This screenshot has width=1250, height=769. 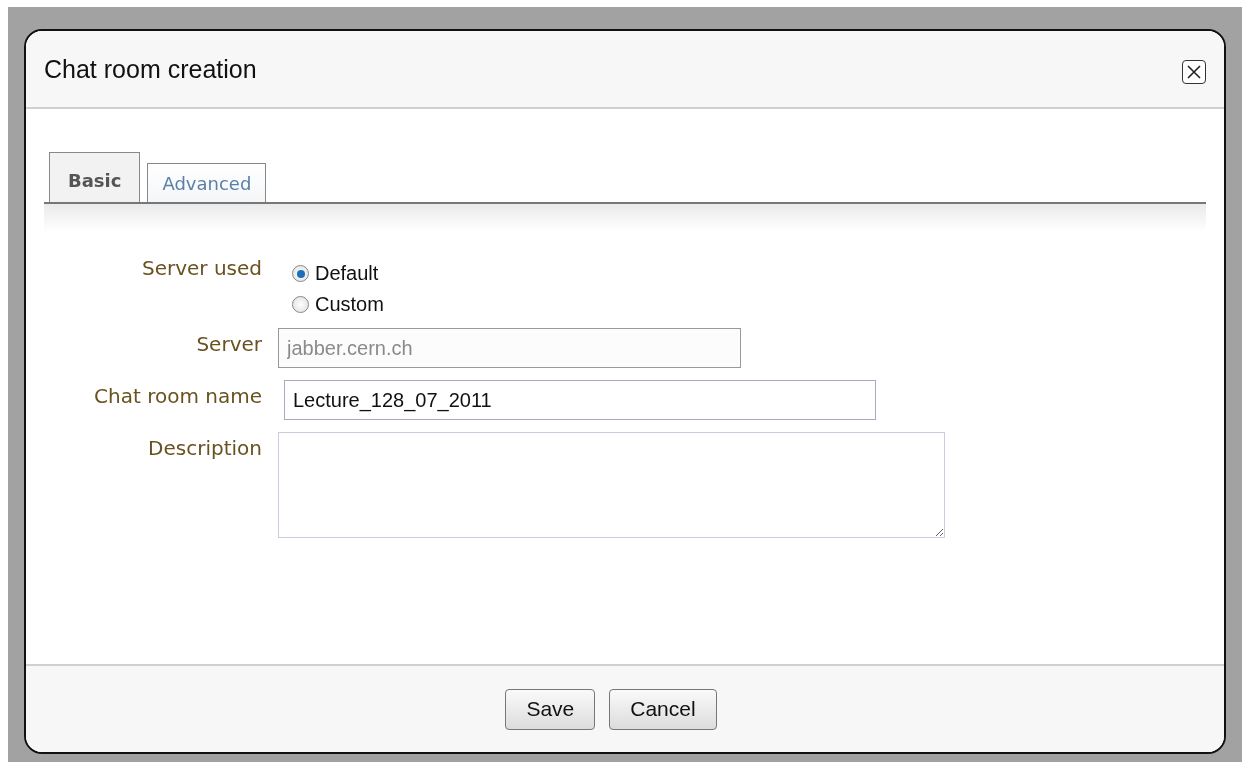 I want to click on dialog-button: Save, so click(x=550, y=709).